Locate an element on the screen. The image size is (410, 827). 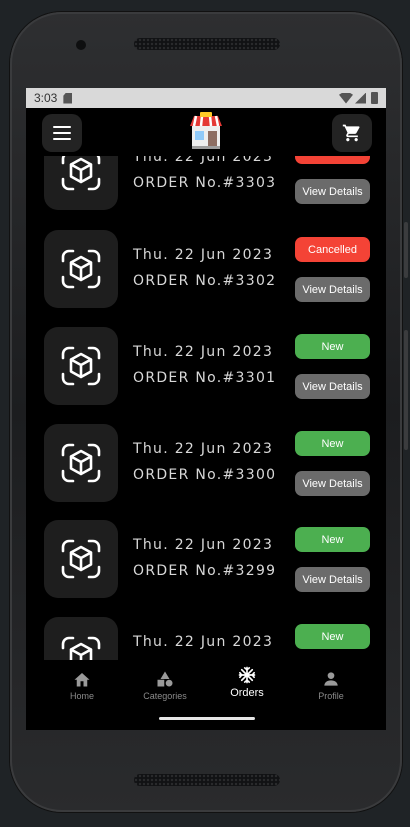
bottom-speaker is located at coordinates (207, 780).